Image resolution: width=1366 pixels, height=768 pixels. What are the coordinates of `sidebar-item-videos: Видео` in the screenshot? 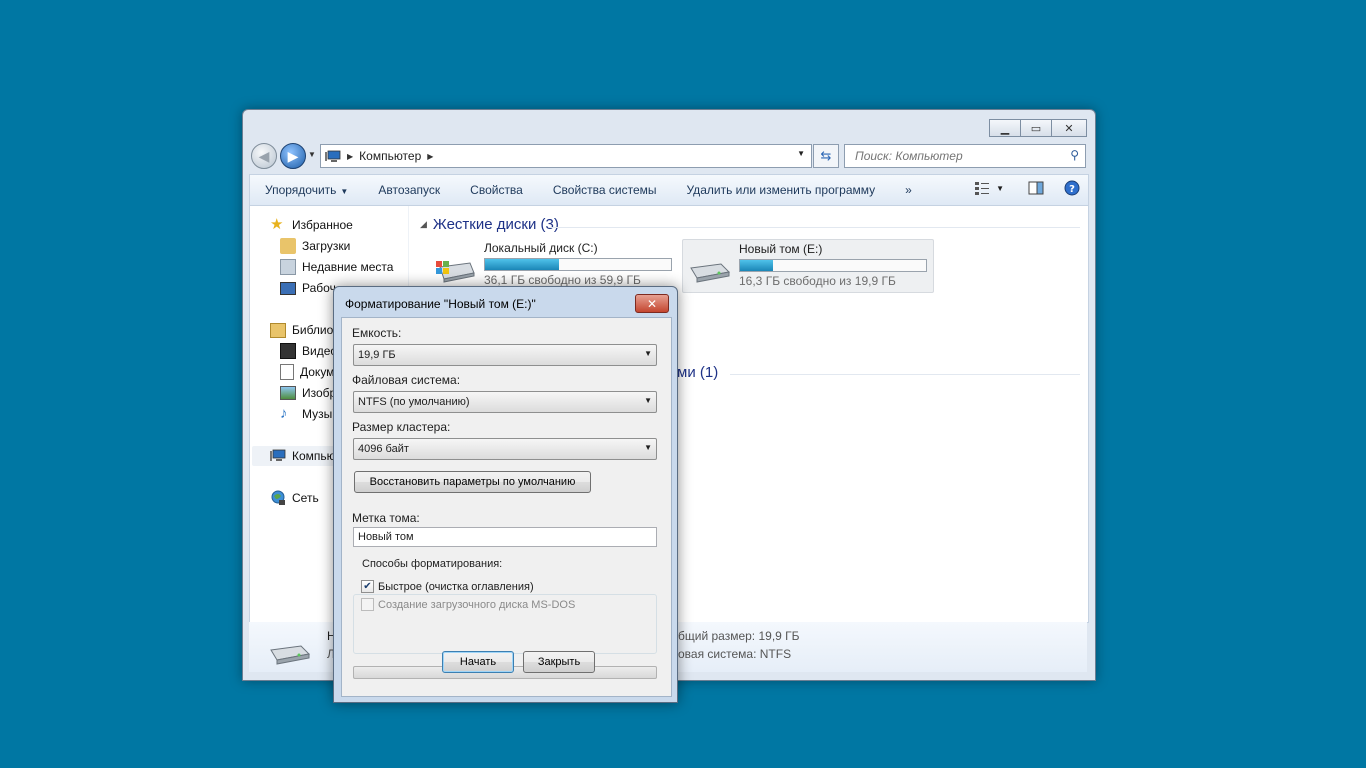 It's located at (308, 351).